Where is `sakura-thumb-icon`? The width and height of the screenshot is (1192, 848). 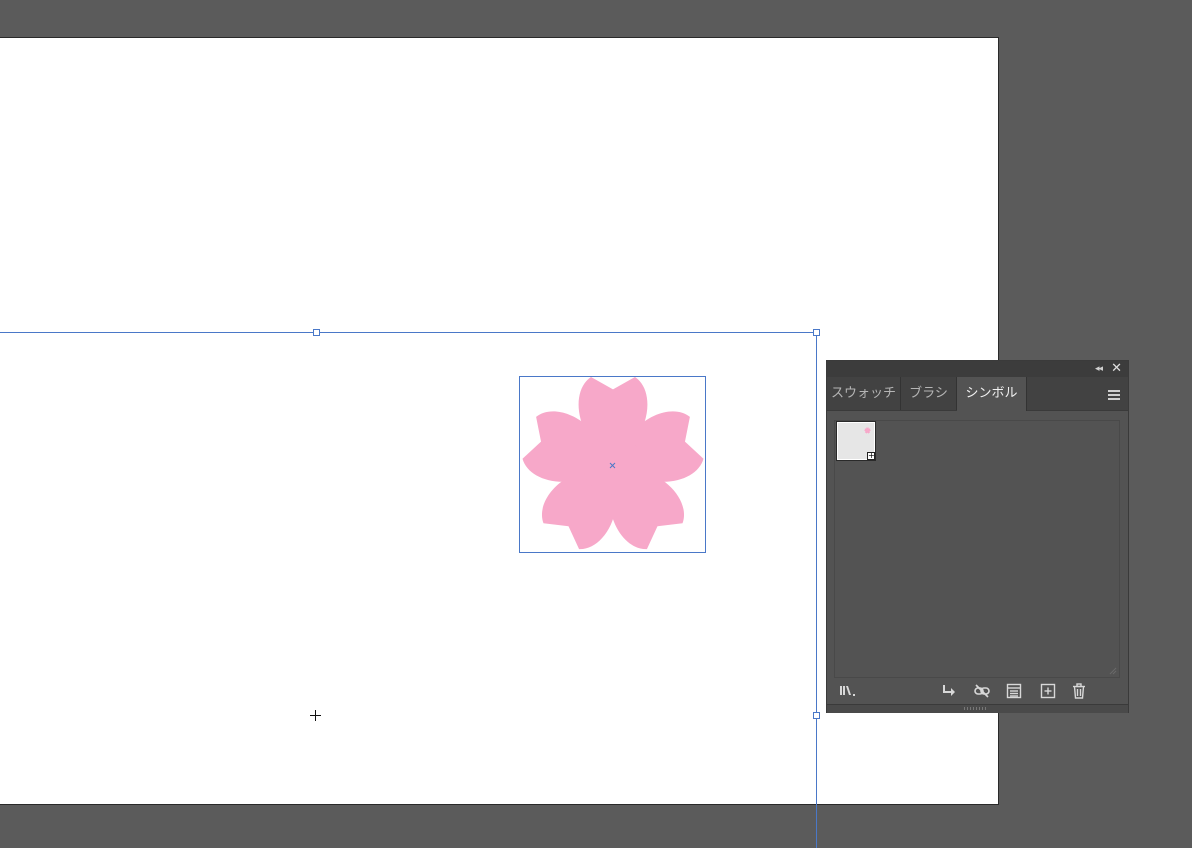
sakura-thumb-icon is located at coordinates (867, 430).